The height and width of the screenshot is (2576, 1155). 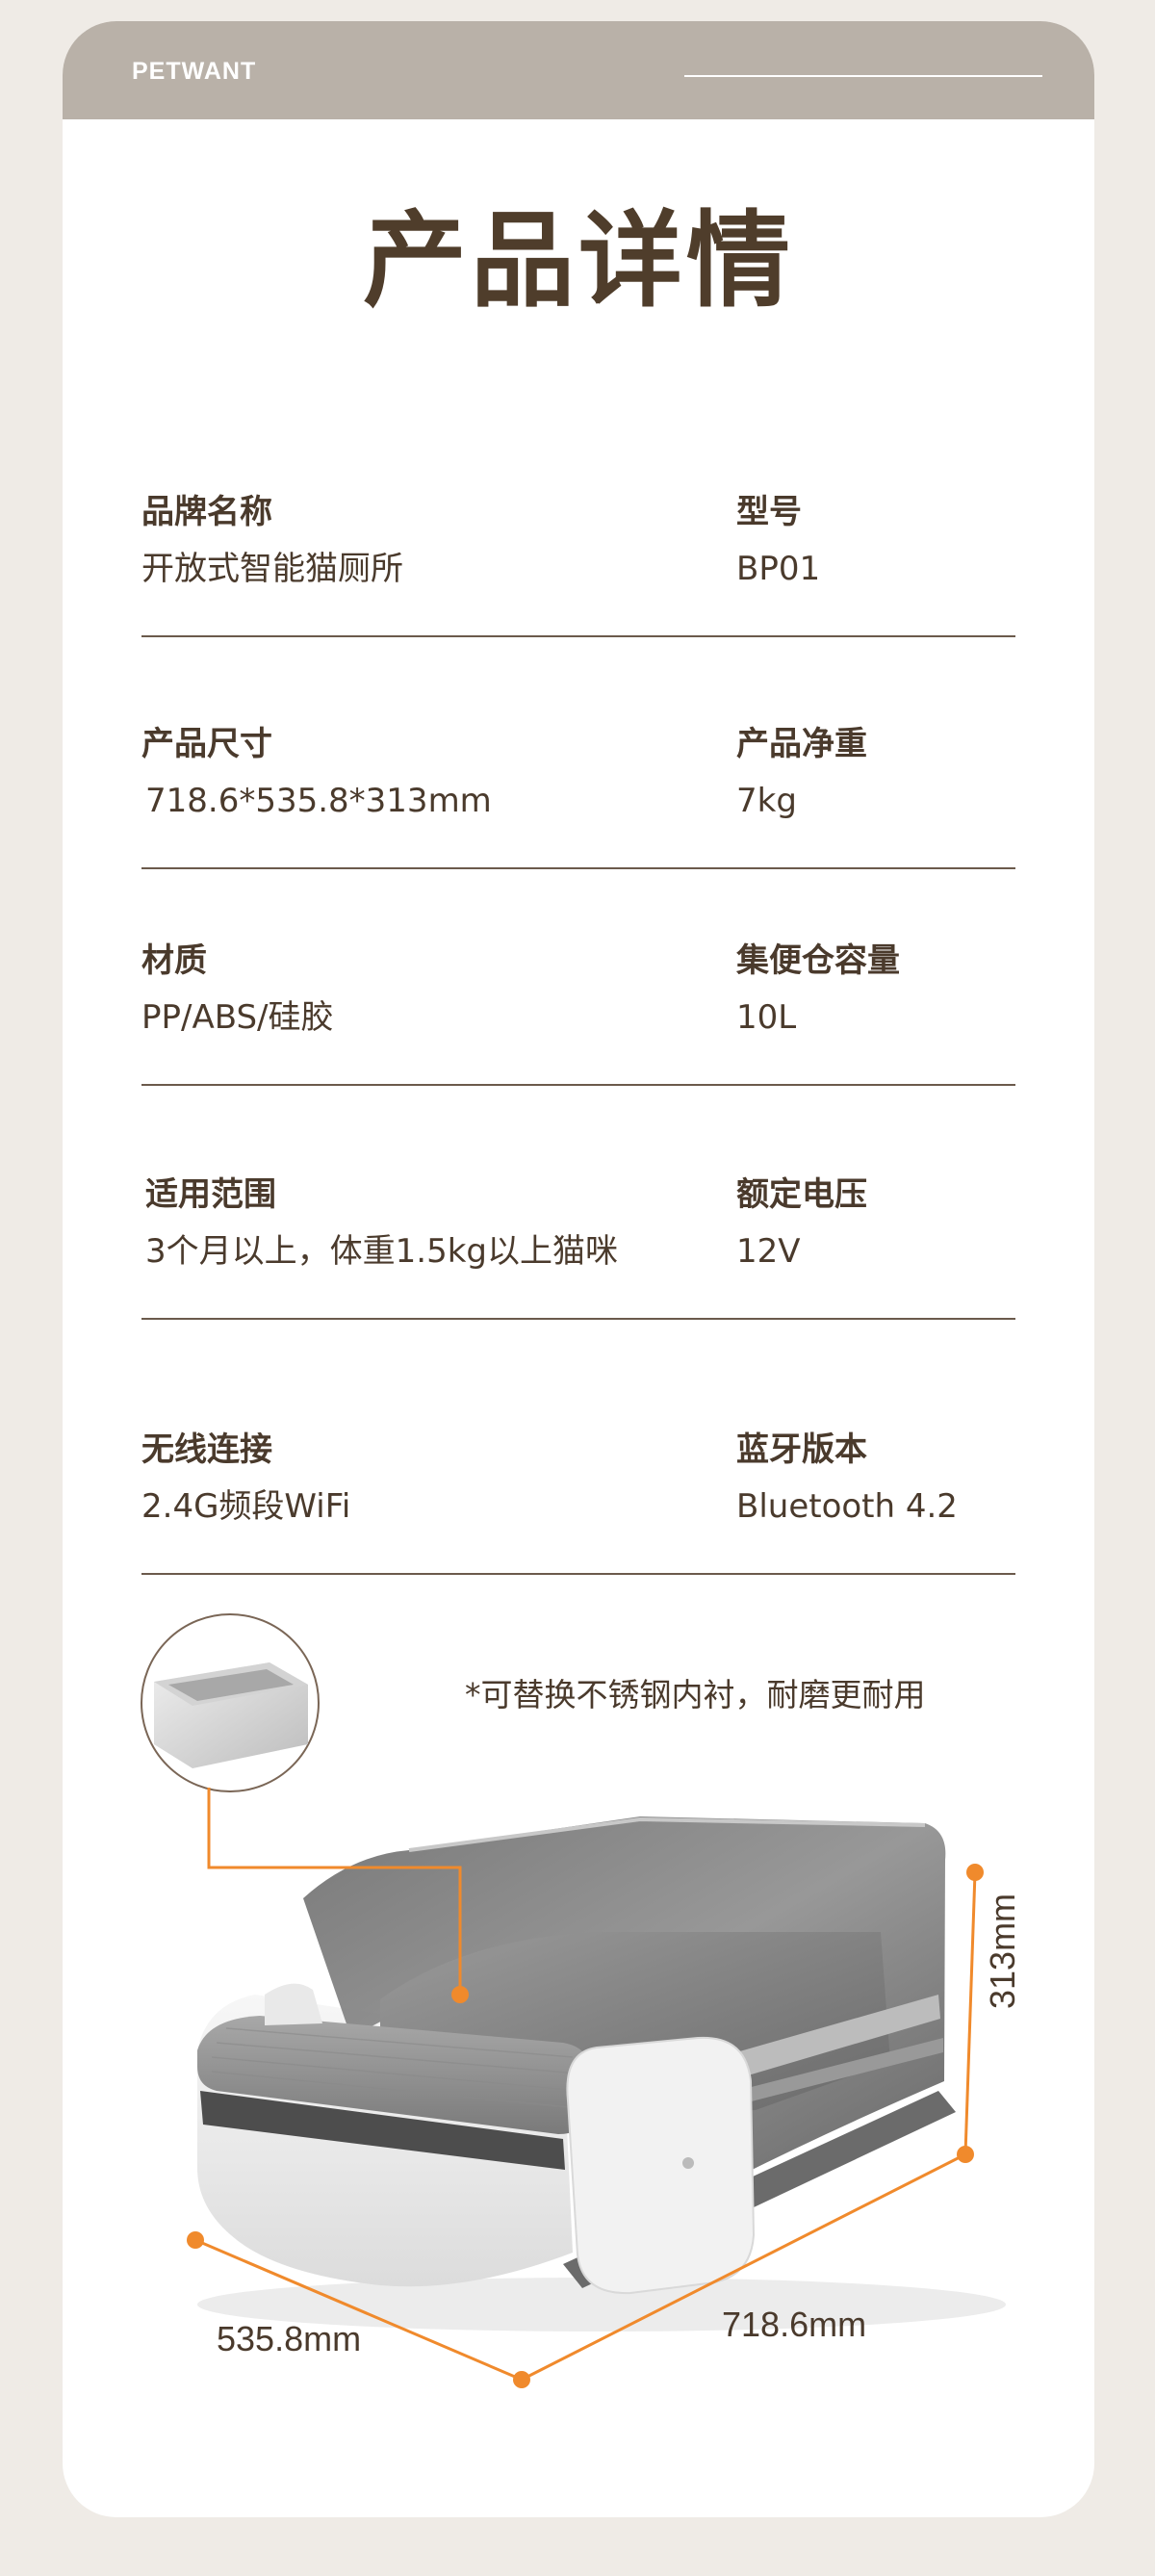 What do you see at coordinates (460, 1994) in the screenshot?
I see `callout-dot` at bounding box center [460, 1994].